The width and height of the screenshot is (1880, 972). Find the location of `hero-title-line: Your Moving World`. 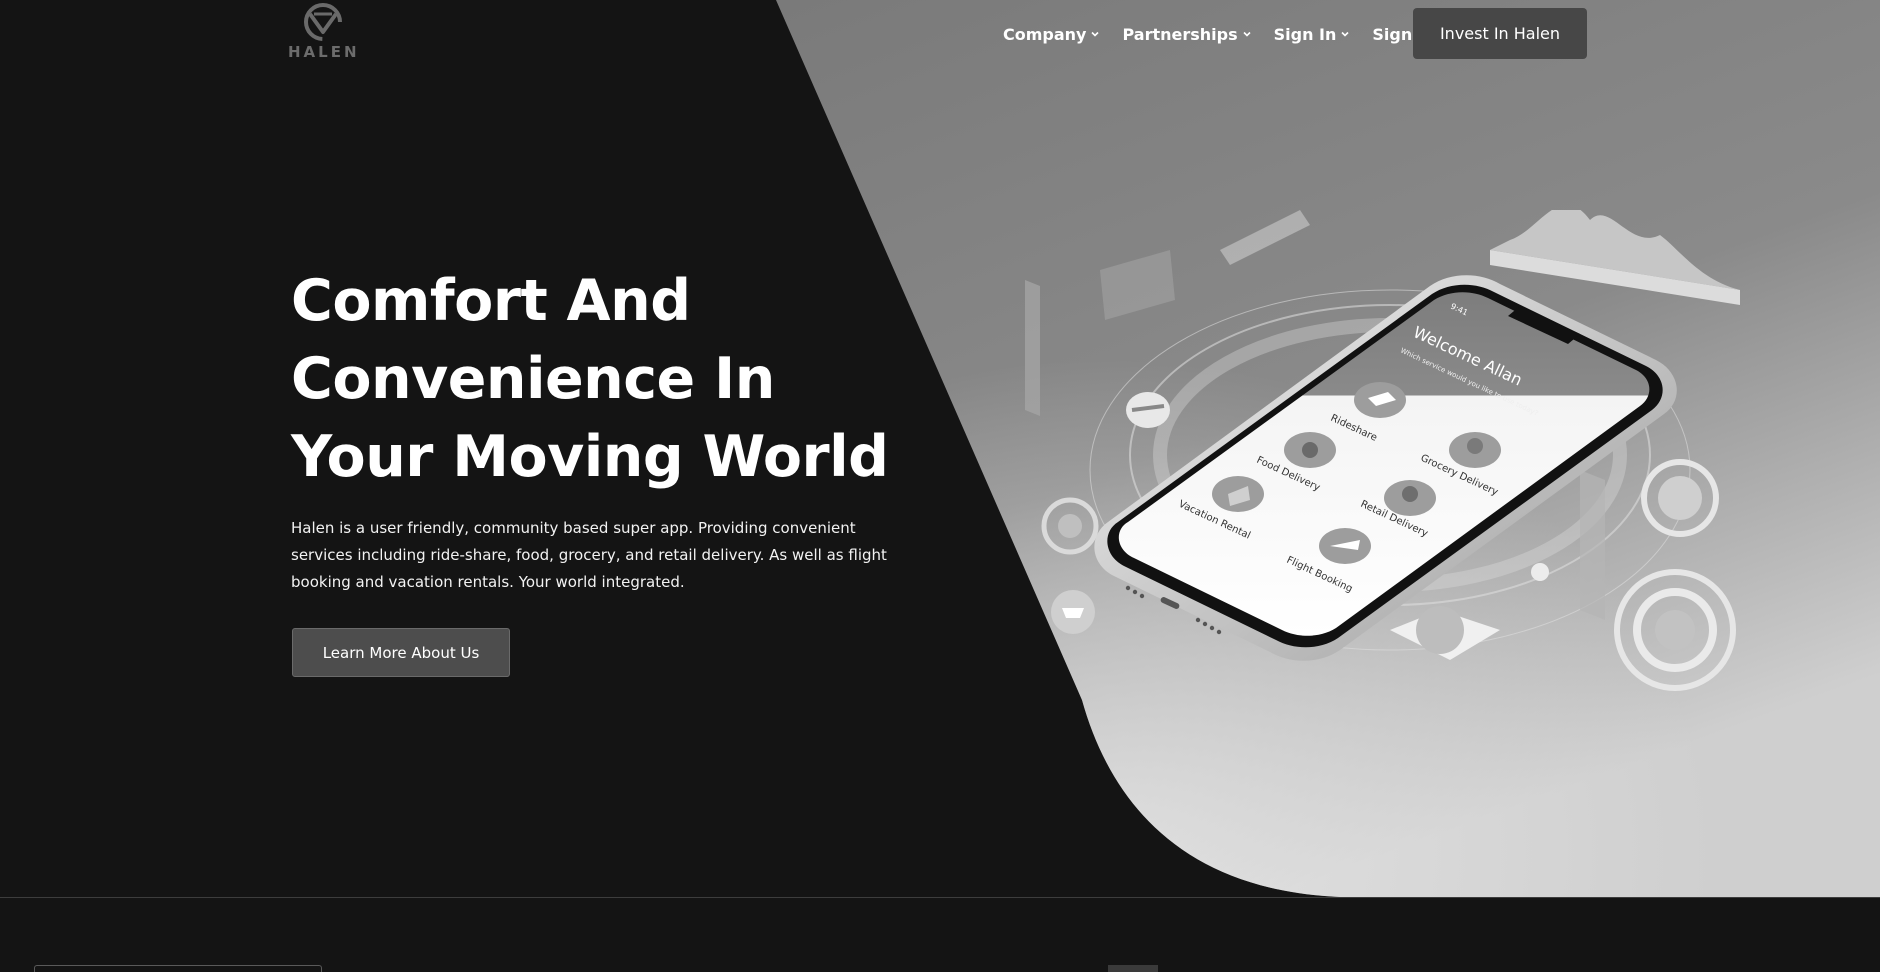

hero-title-line: Your Moving World is located at coordinates (590, 457).